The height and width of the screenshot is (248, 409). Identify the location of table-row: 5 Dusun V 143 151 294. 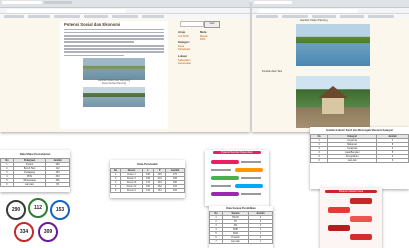
(147, 190).